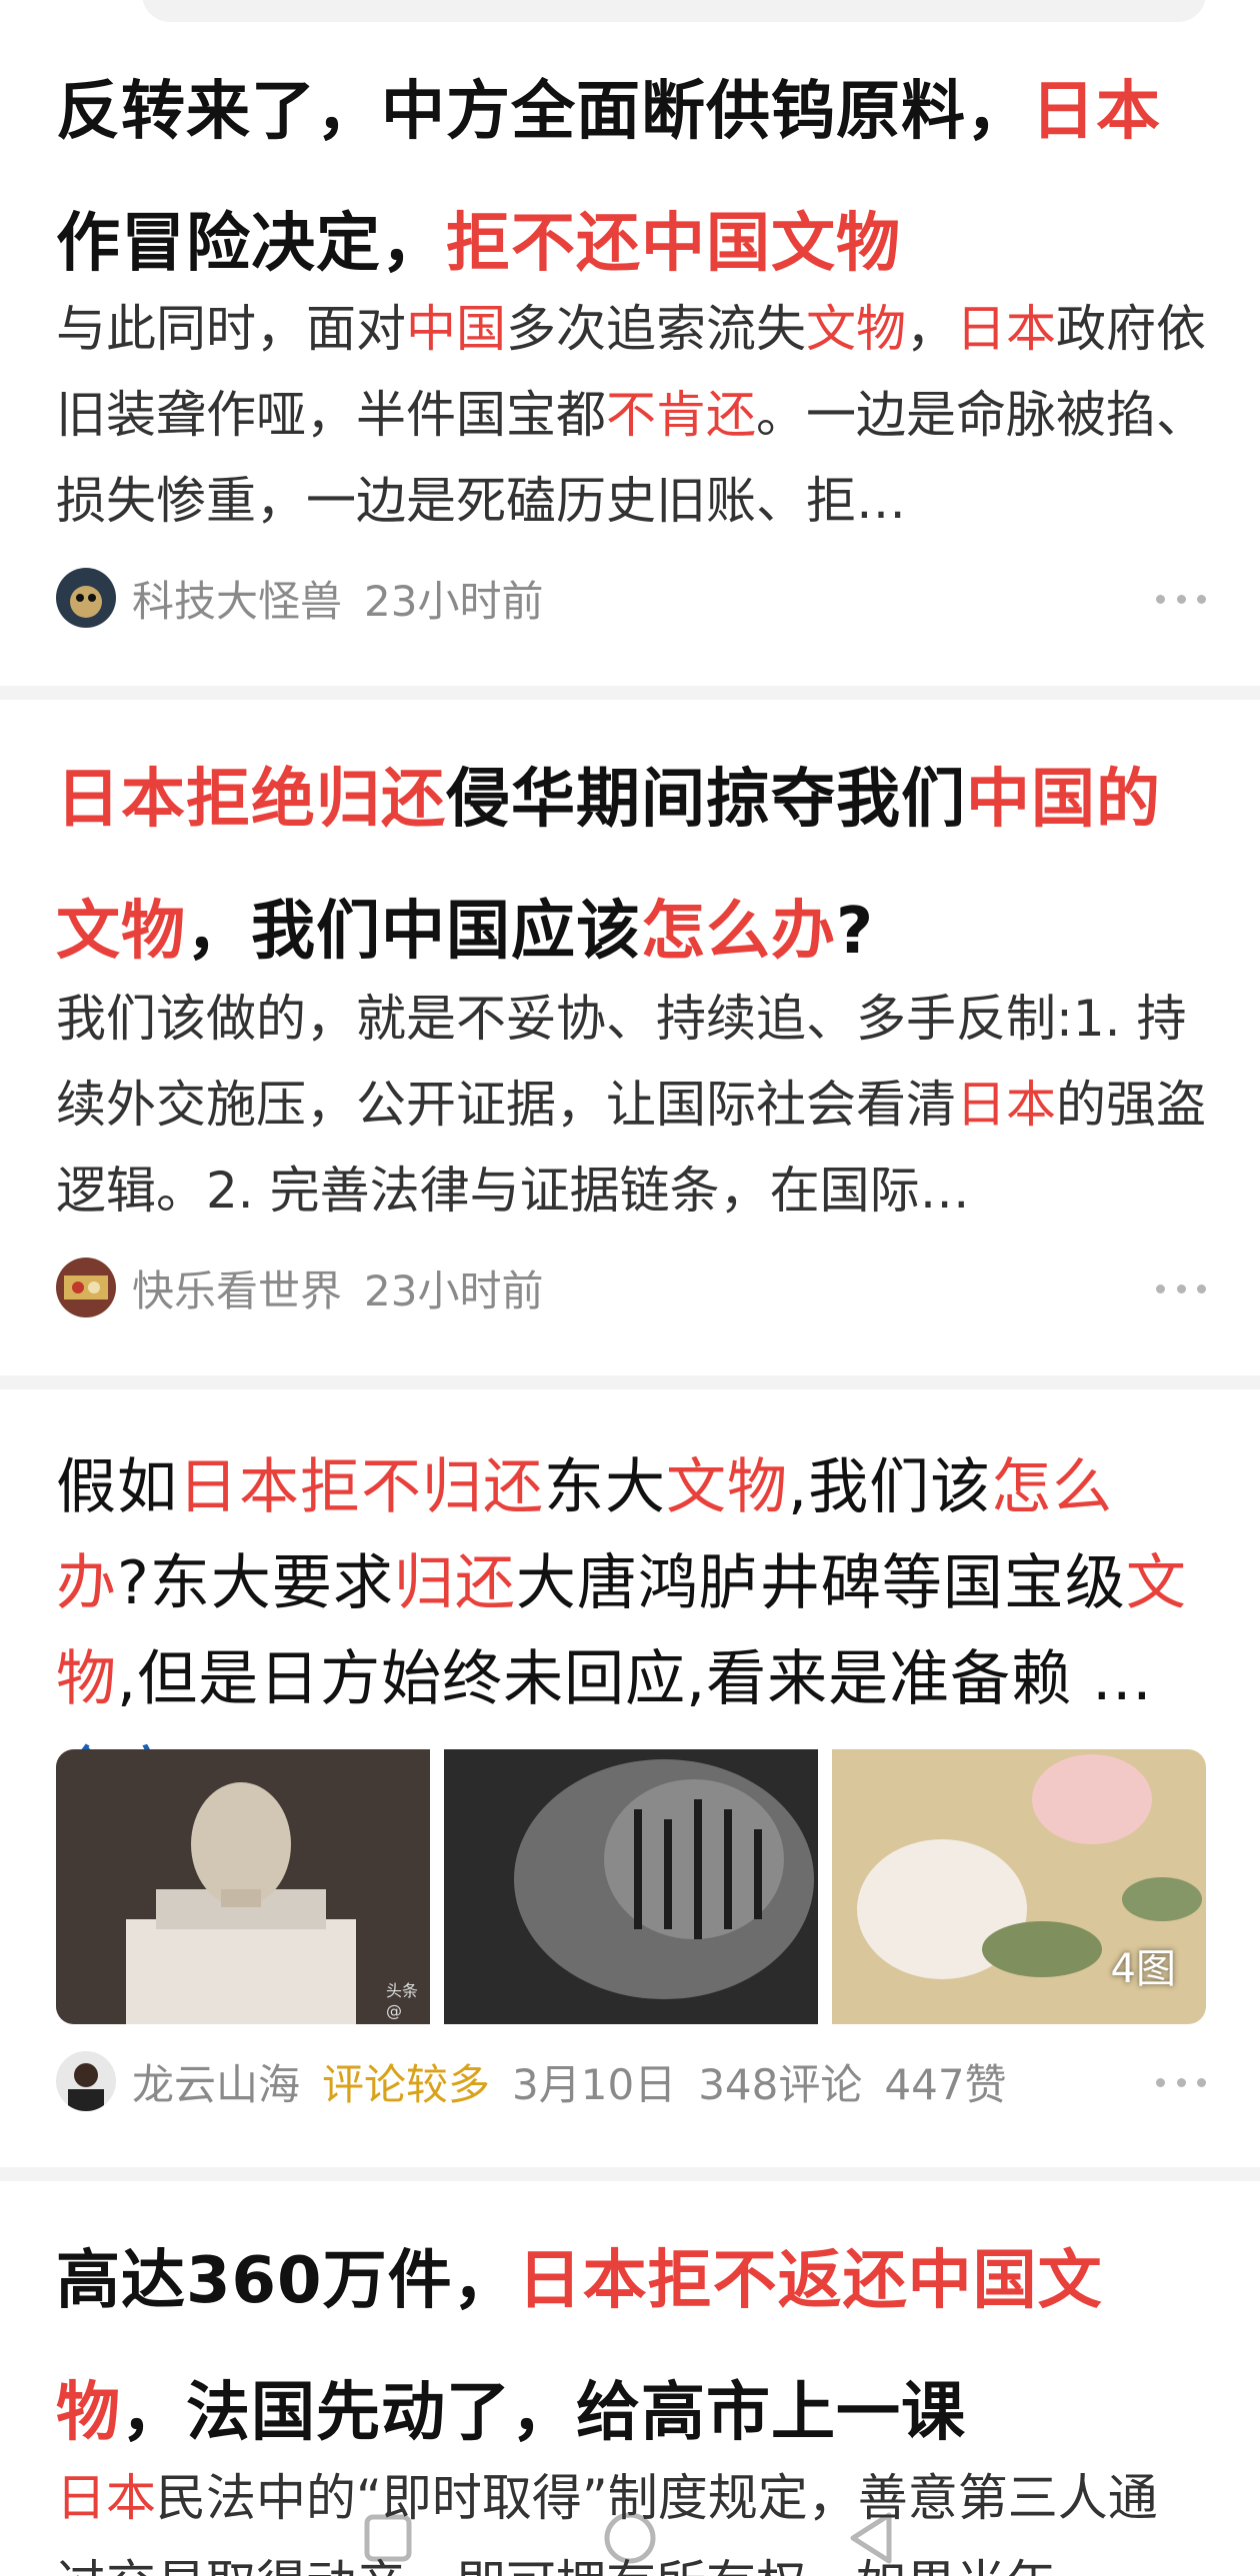  I want to click on post-text: ,我们该, so click(890, 1487).